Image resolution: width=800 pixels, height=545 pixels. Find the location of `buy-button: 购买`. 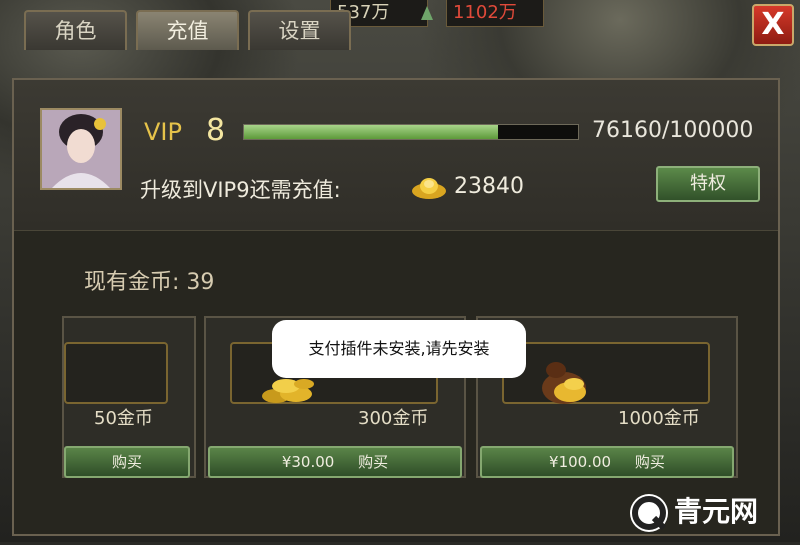

buy-button: 购买 is located at coordinates (127, 462).